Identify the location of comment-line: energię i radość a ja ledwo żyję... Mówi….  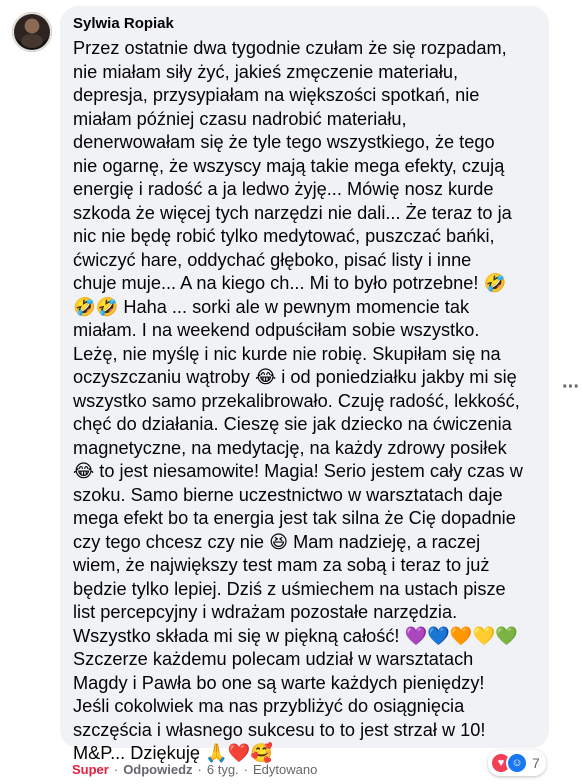
(283, 189).